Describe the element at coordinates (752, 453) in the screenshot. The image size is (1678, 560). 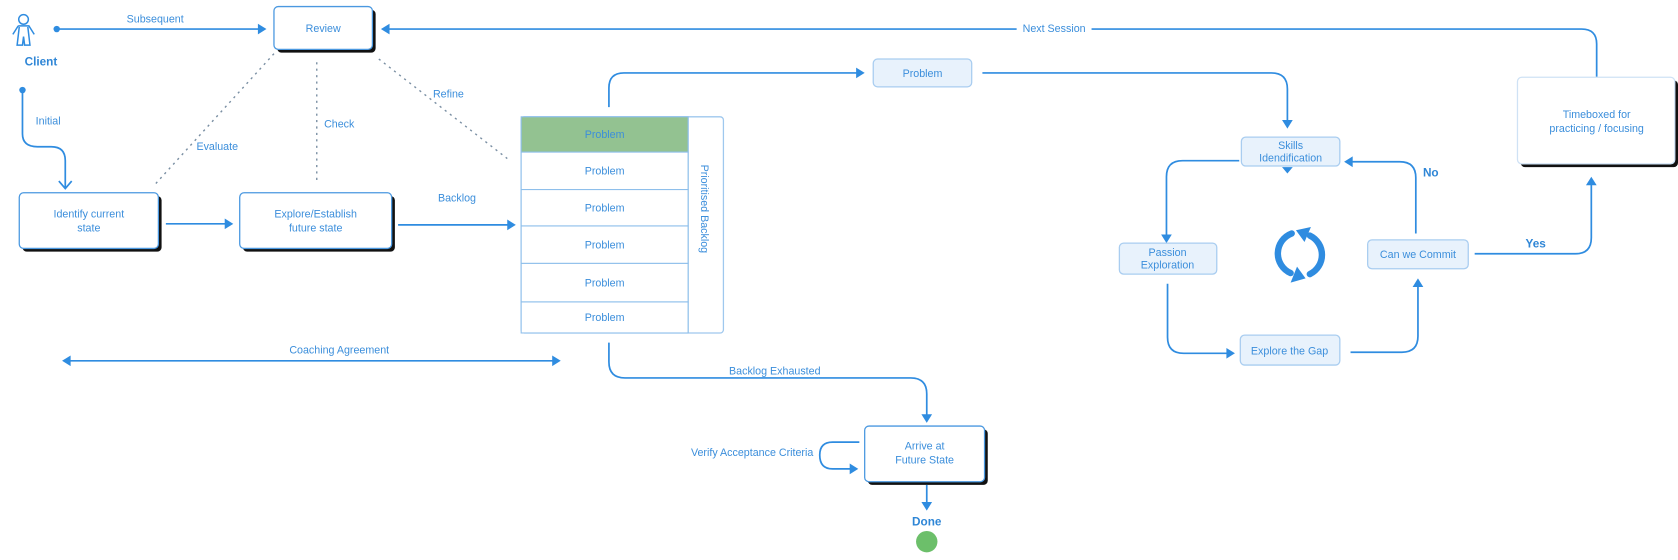
I see `verify-label: Verify Acceptance Criteria` at that location.